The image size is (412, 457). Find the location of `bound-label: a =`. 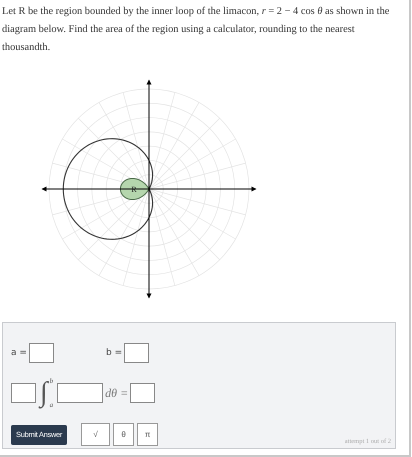

bound-label: a = is located at coordinates (19, 353).